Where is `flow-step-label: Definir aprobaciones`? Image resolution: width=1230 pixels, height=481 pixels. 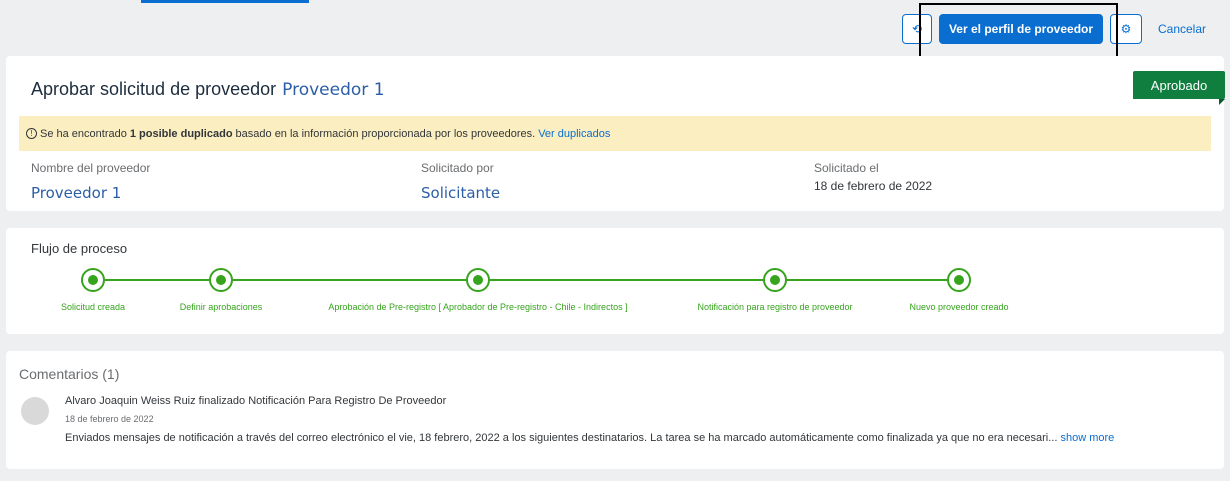 flow-step-label: Definir aprobaciones is located at coordinates (221, 307).